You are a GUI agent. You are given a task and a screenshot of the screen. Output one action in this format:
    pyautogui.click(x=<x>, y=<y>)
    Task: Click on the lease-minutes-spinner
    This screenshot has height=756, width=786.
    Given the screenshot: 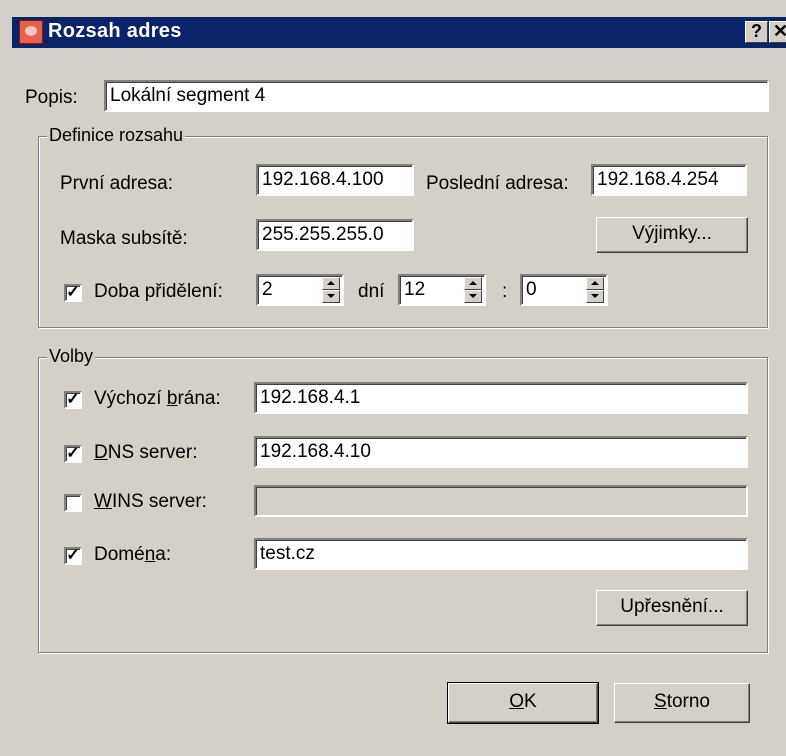 What is the action you would take?
    pyautogui.click(x=595, y=290)
    